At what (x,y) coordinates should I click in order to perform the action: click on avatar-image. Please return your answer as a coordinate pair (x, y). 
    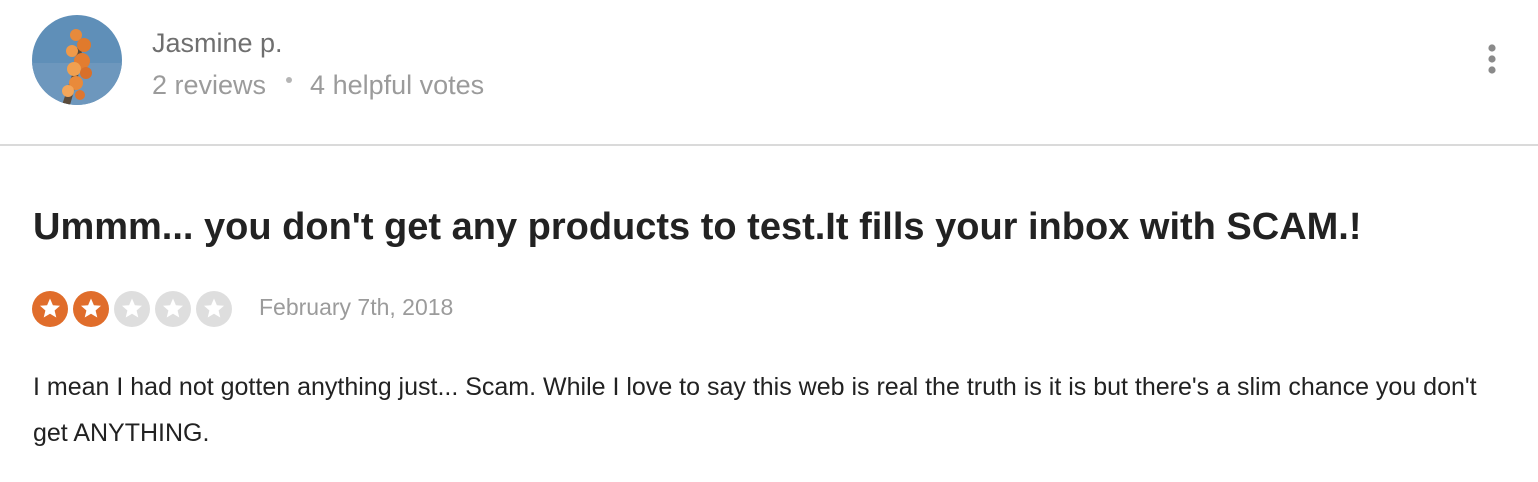
    Looking at the image, I should click on (77, 60).